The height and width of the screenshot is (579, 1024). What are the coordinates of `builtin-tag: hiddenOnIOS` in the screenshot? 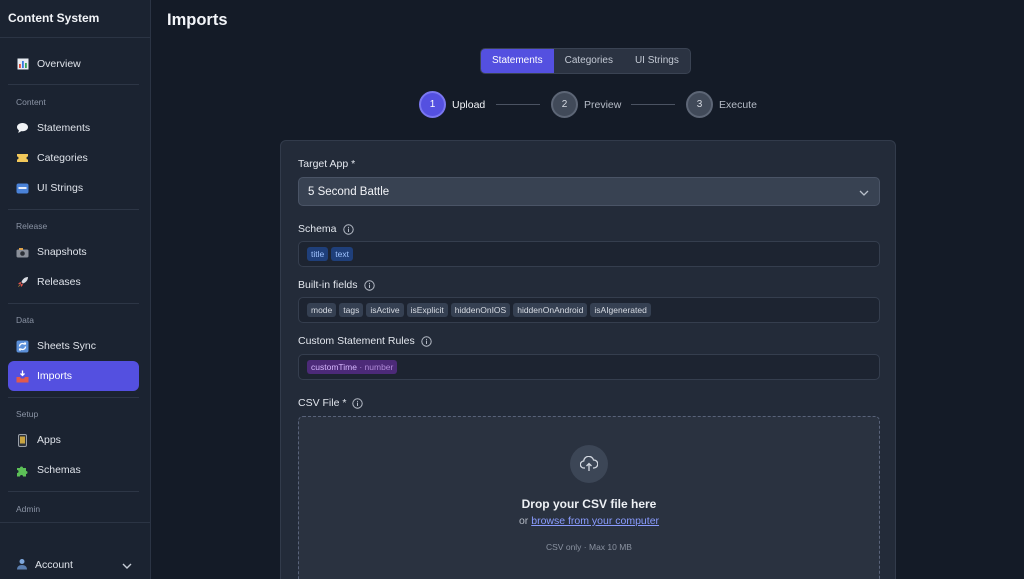 It's located at (480, 310).